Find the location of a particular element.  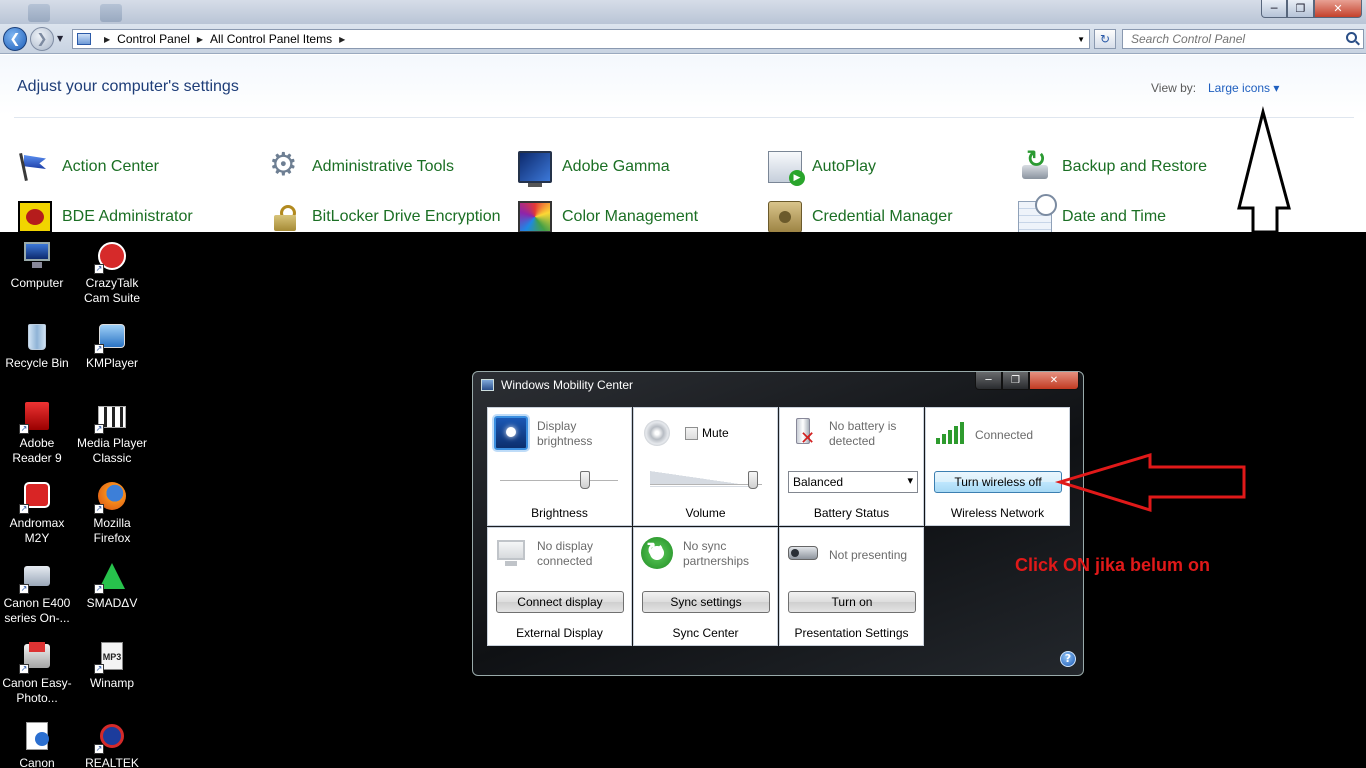

sync-text: No sync partnerships is located at coordinates (716, 553).